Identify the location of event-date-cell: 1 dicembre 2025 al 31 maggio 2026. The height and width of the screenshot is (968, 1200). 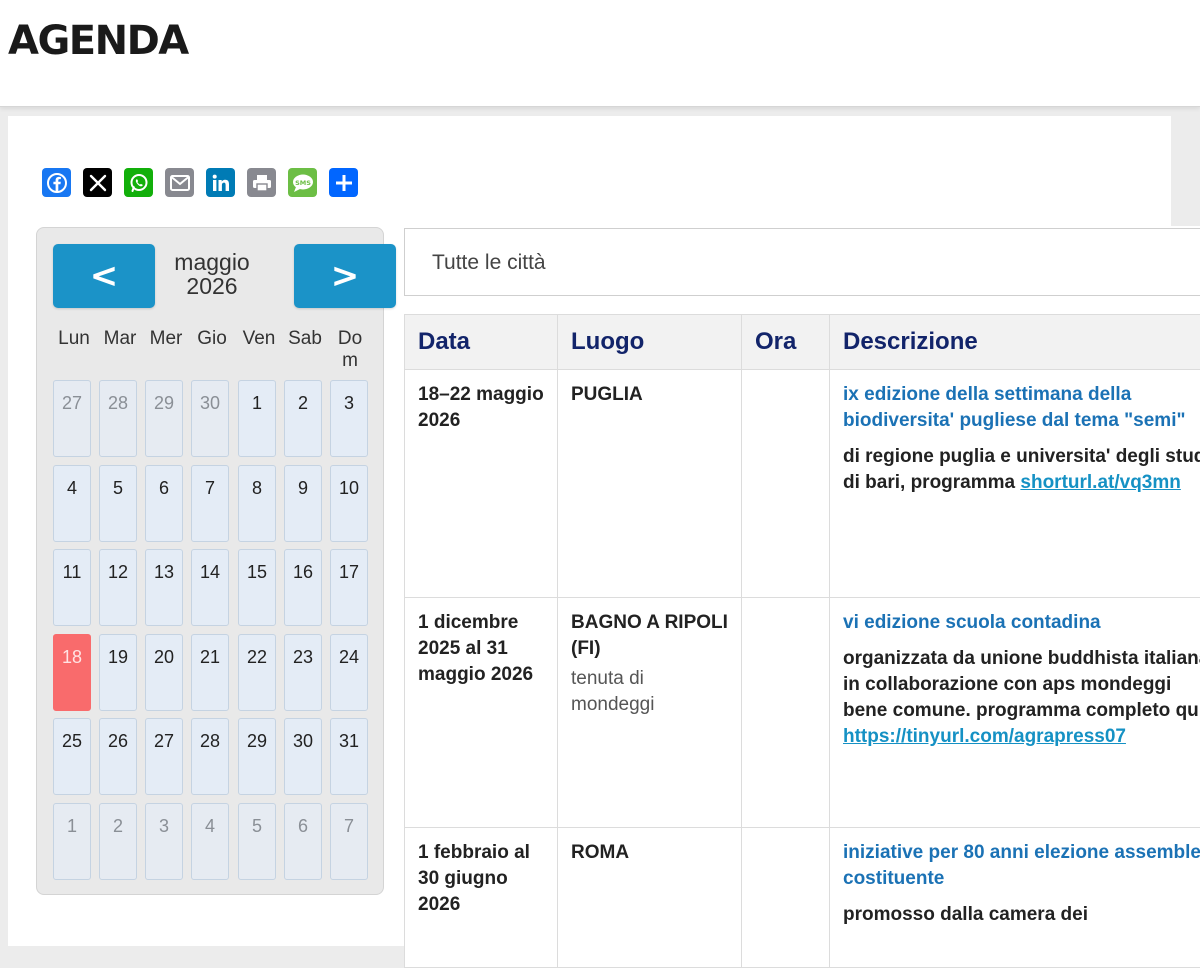
(481, 713).